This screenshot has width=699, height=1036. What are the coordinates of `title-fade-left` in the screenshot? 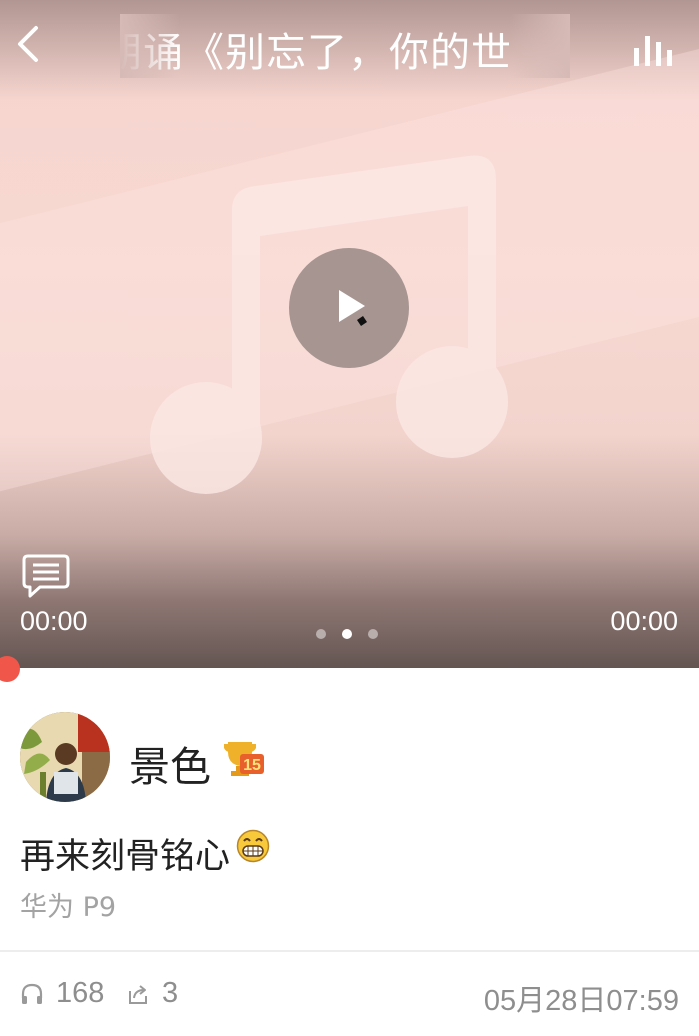 It's located at (150, 46).